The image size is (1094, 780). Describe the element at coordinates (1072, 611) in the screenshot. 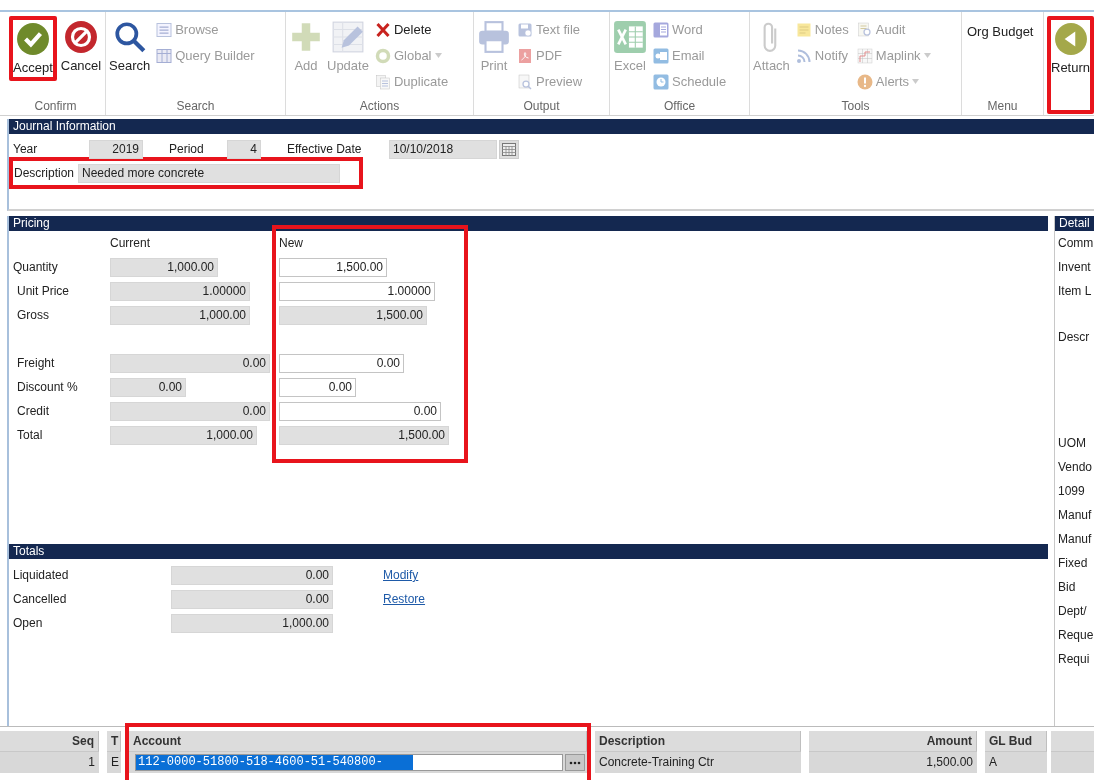

I see `field-label: Dept/` at that location.